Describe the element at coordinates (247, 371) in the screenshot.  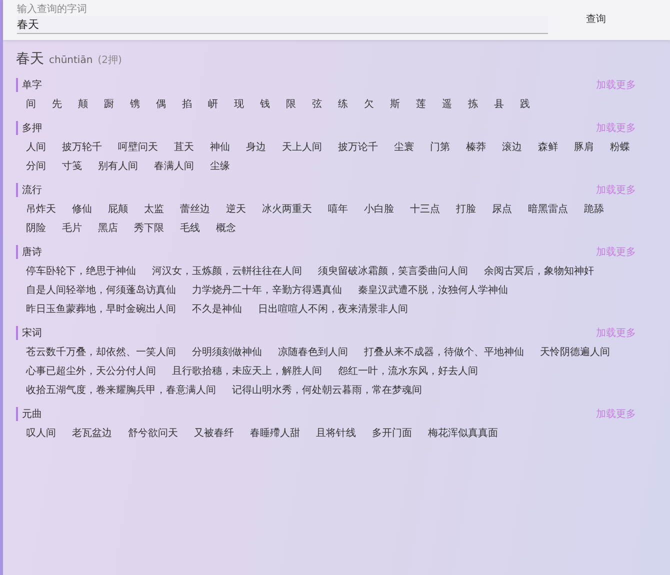
I see `rhyme-word: 且行歌拾穗，未应天上，解胜人间` at that location.